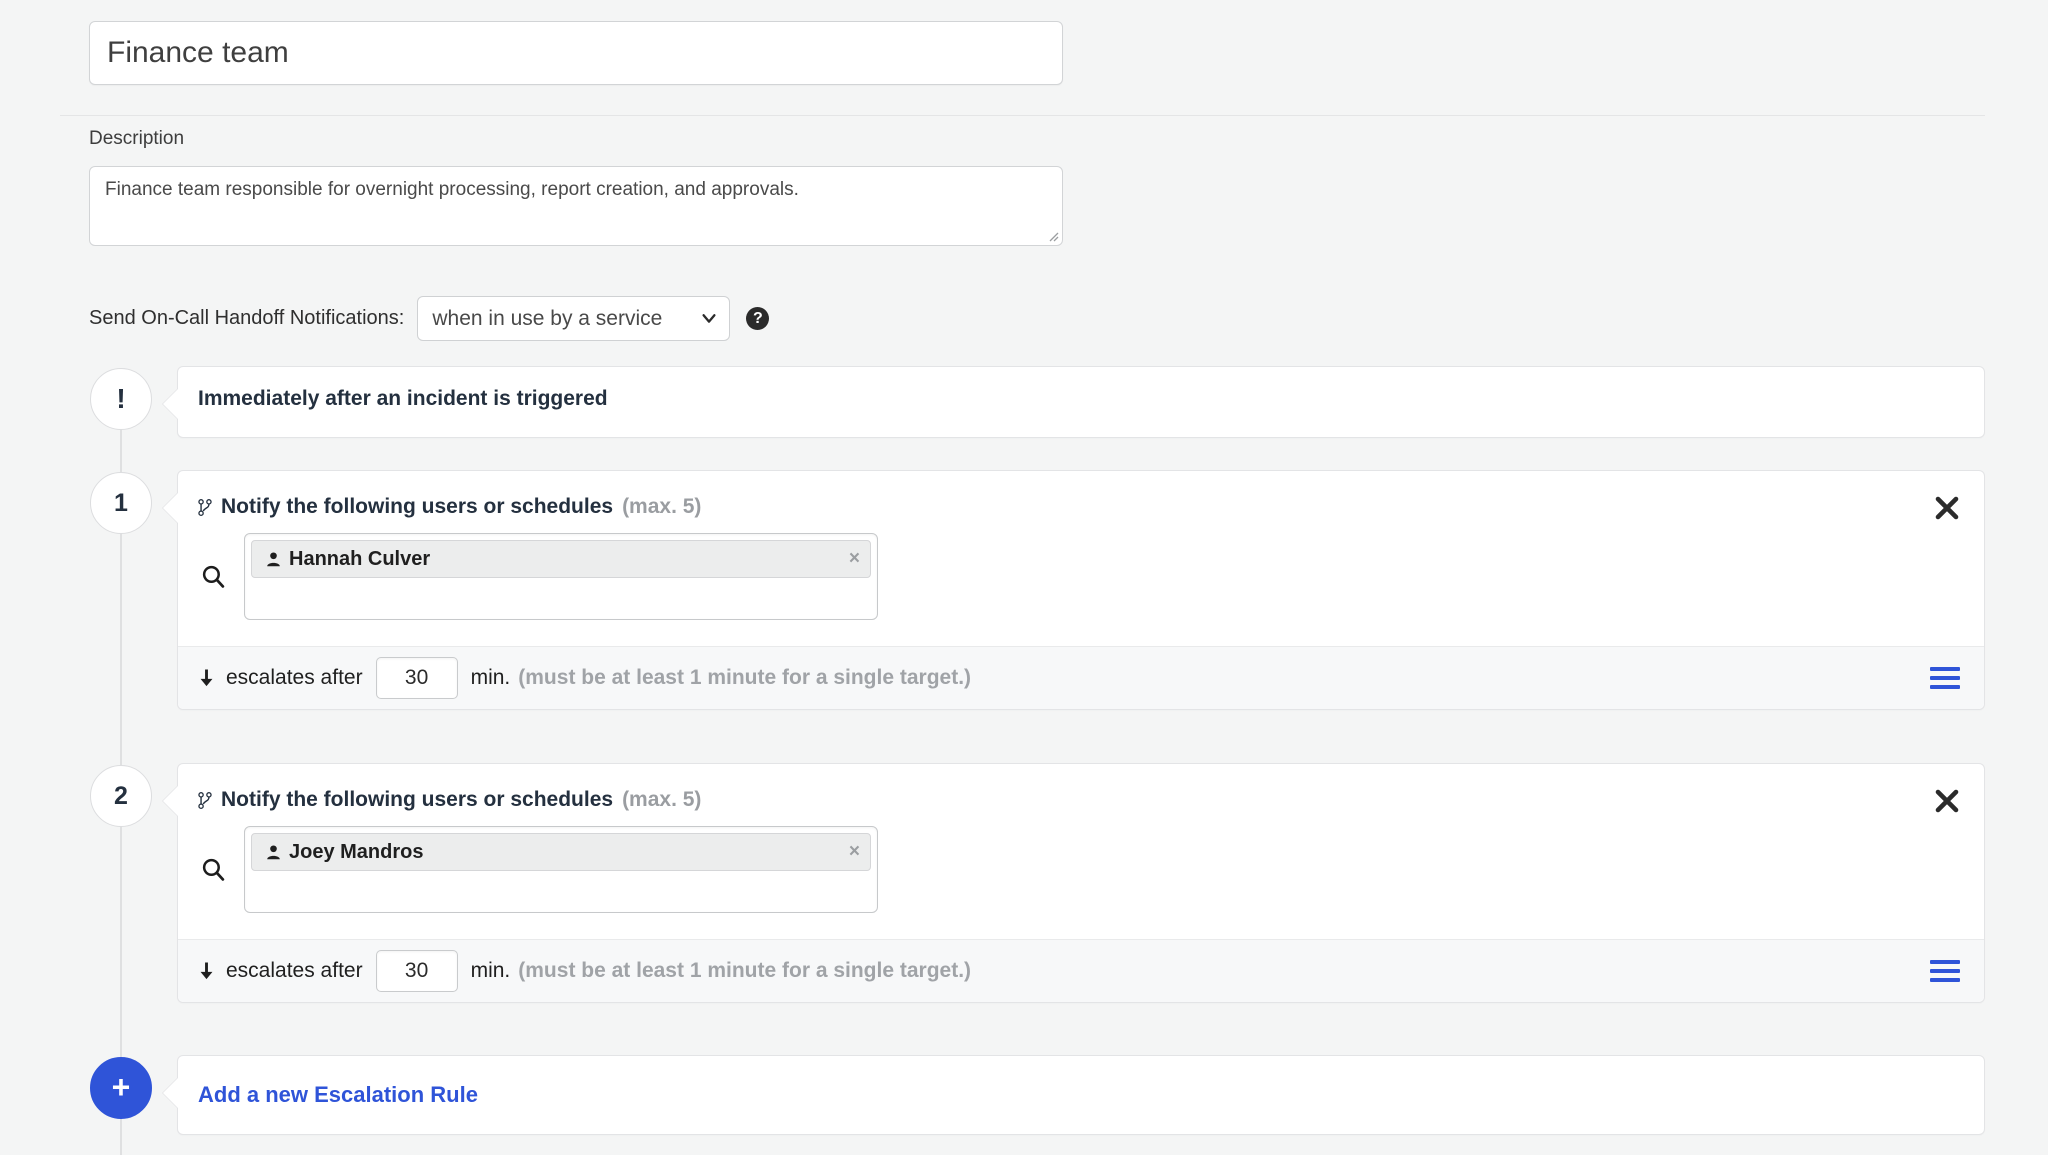 The width and height of the screenshot is (2048, 1155). I want to click on target-search-input-1: Hannah Culver ×, so click(561, 576).